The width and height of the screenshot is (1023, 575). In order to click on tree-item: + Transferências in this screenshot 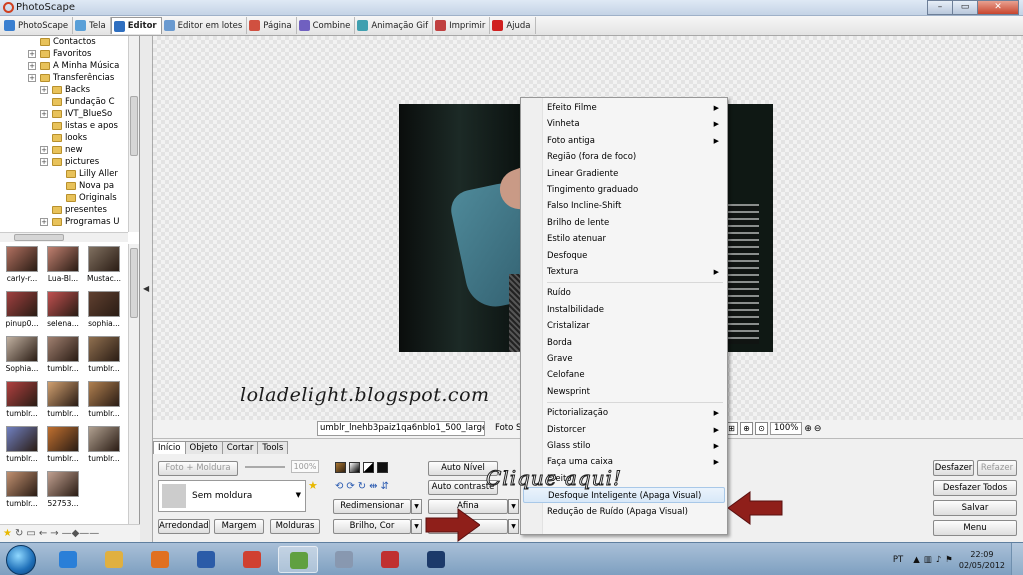, I will do `click(64, 78)`.